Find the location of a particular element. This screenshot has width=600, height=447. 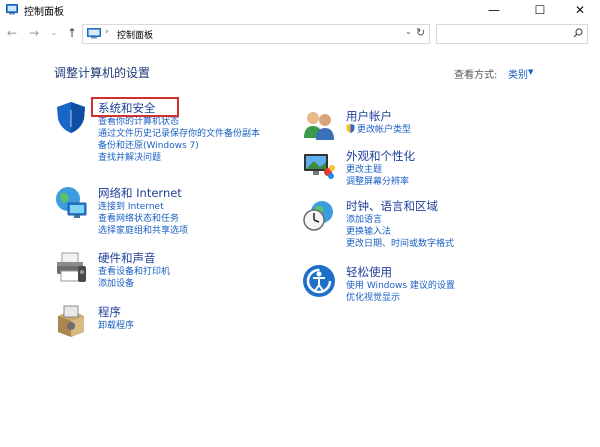

title-bar: 控制面板 — ☐ ✕ is located at coordinates (300, 10).